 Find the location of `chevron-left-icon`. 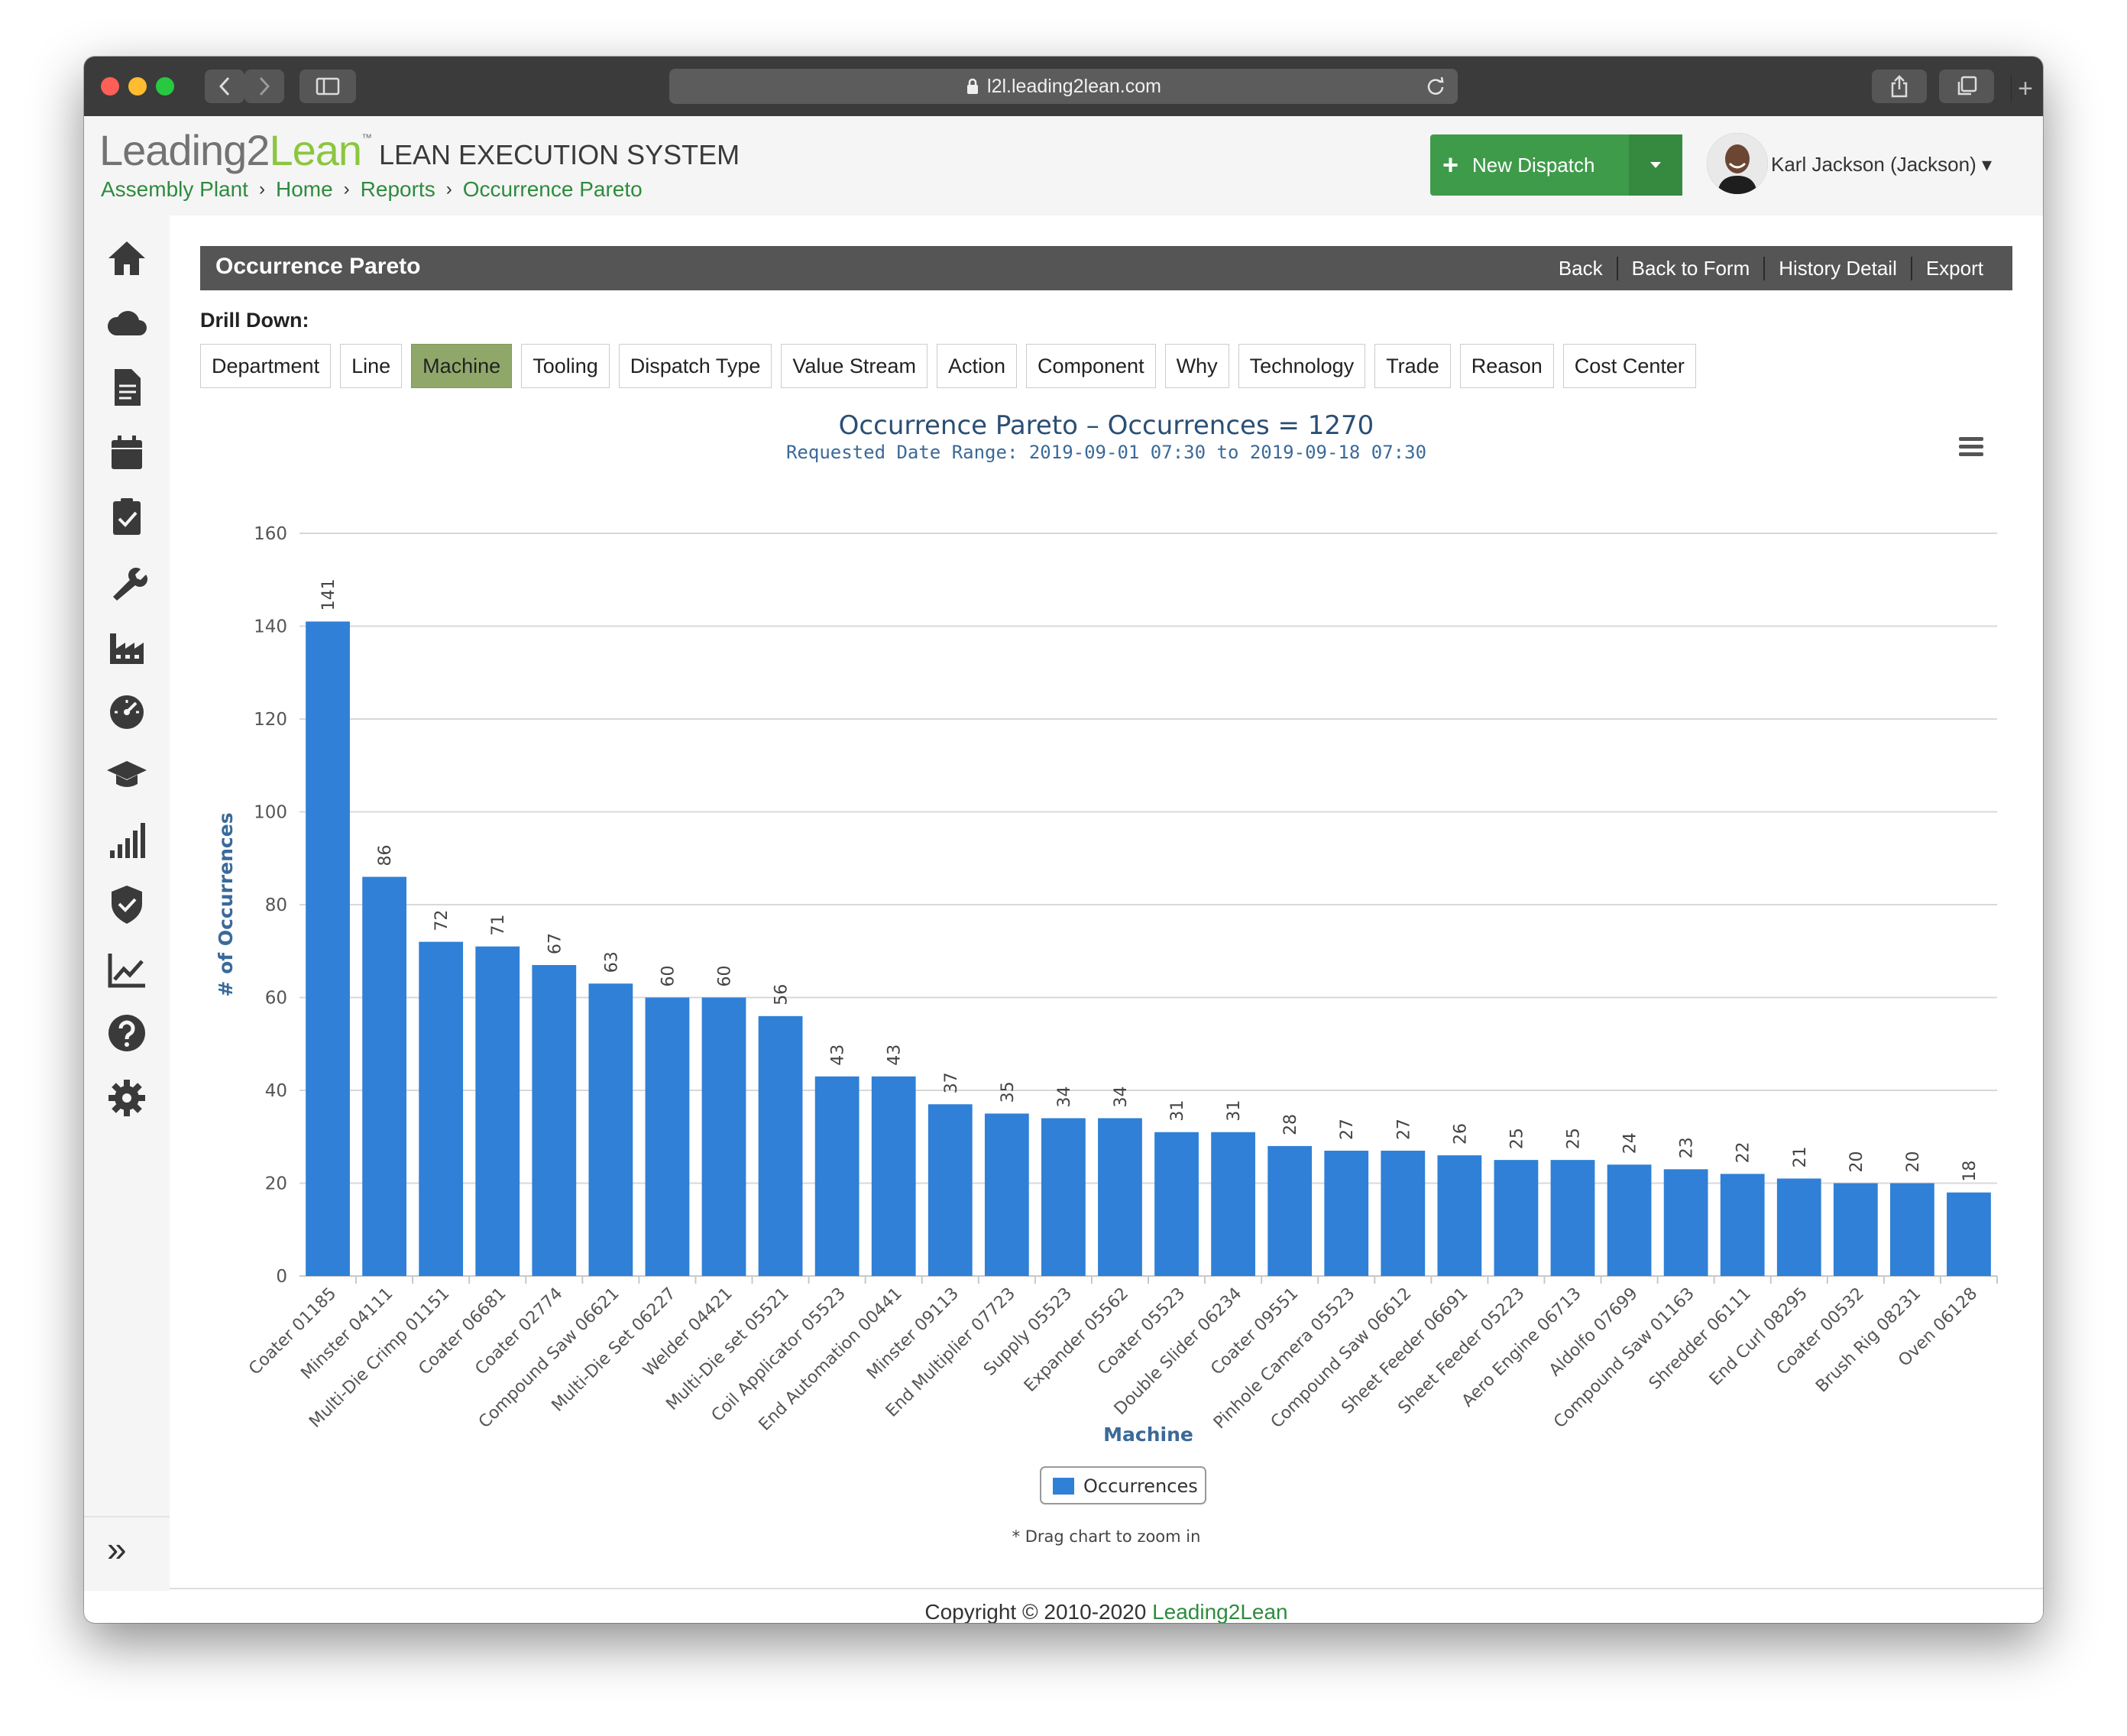

chevron-left-icon is located at coordinates (224, 86).